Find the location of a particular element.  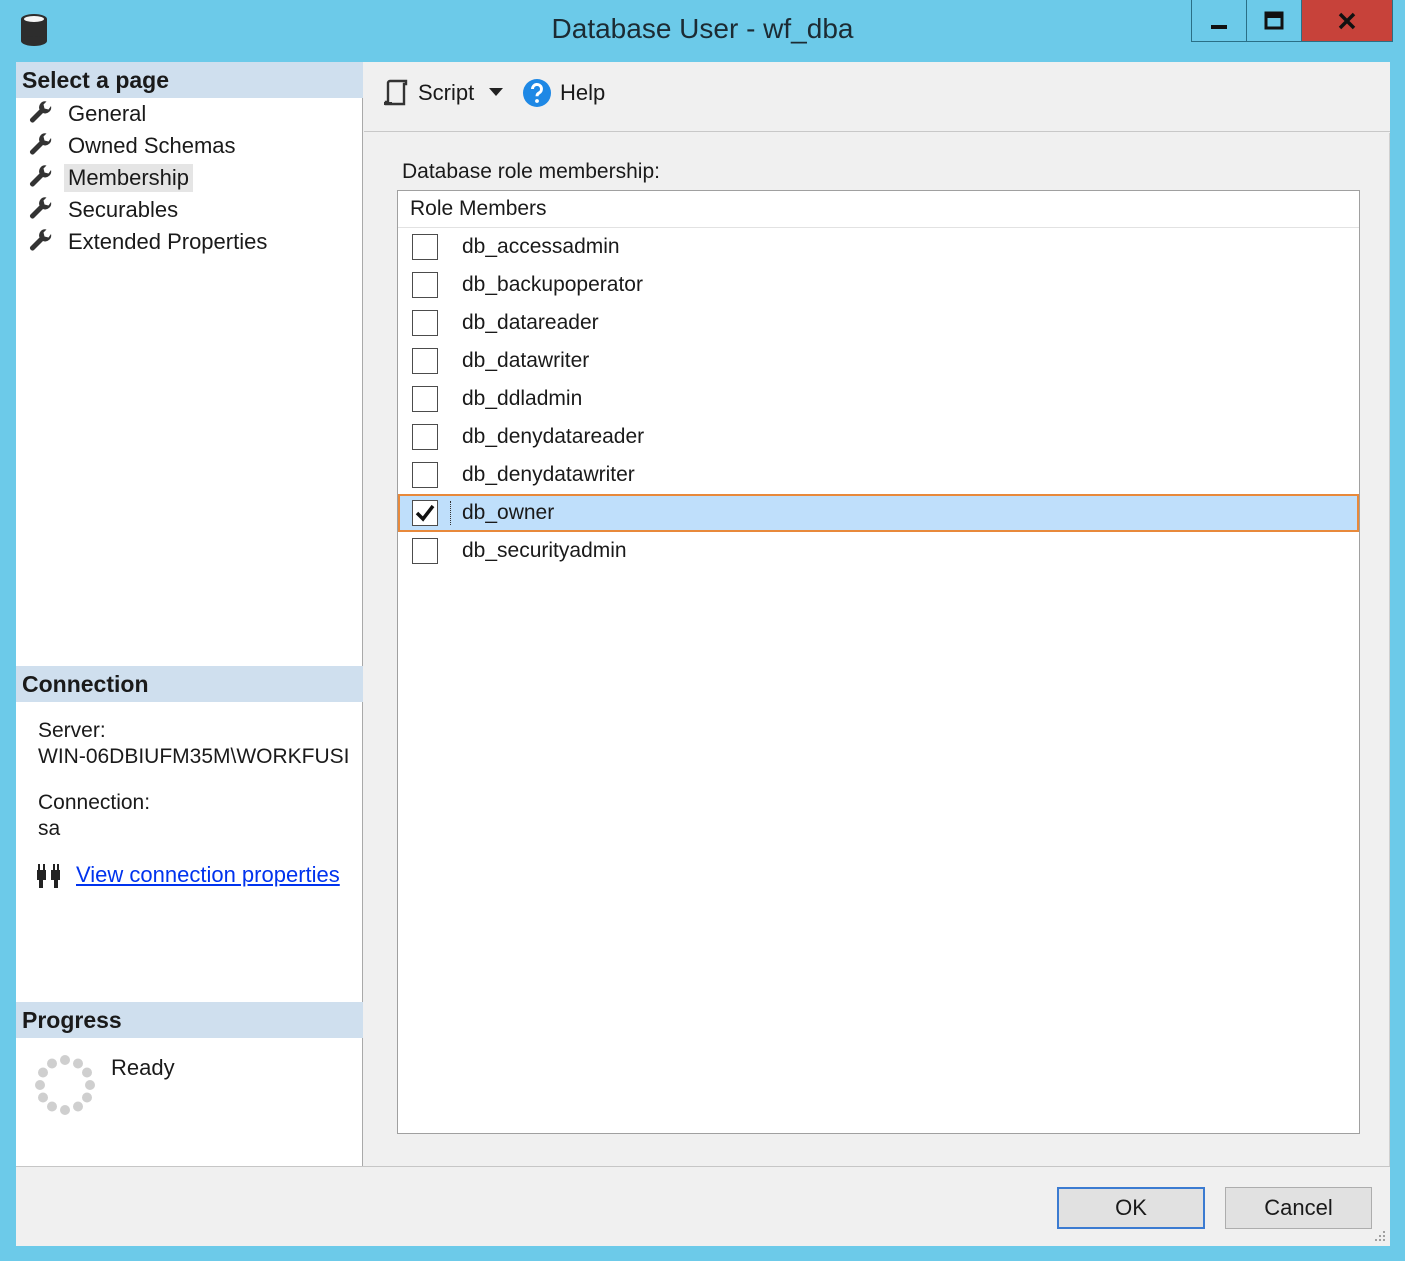

role-name: db_backupoperator is located at coordinates (552, 284).